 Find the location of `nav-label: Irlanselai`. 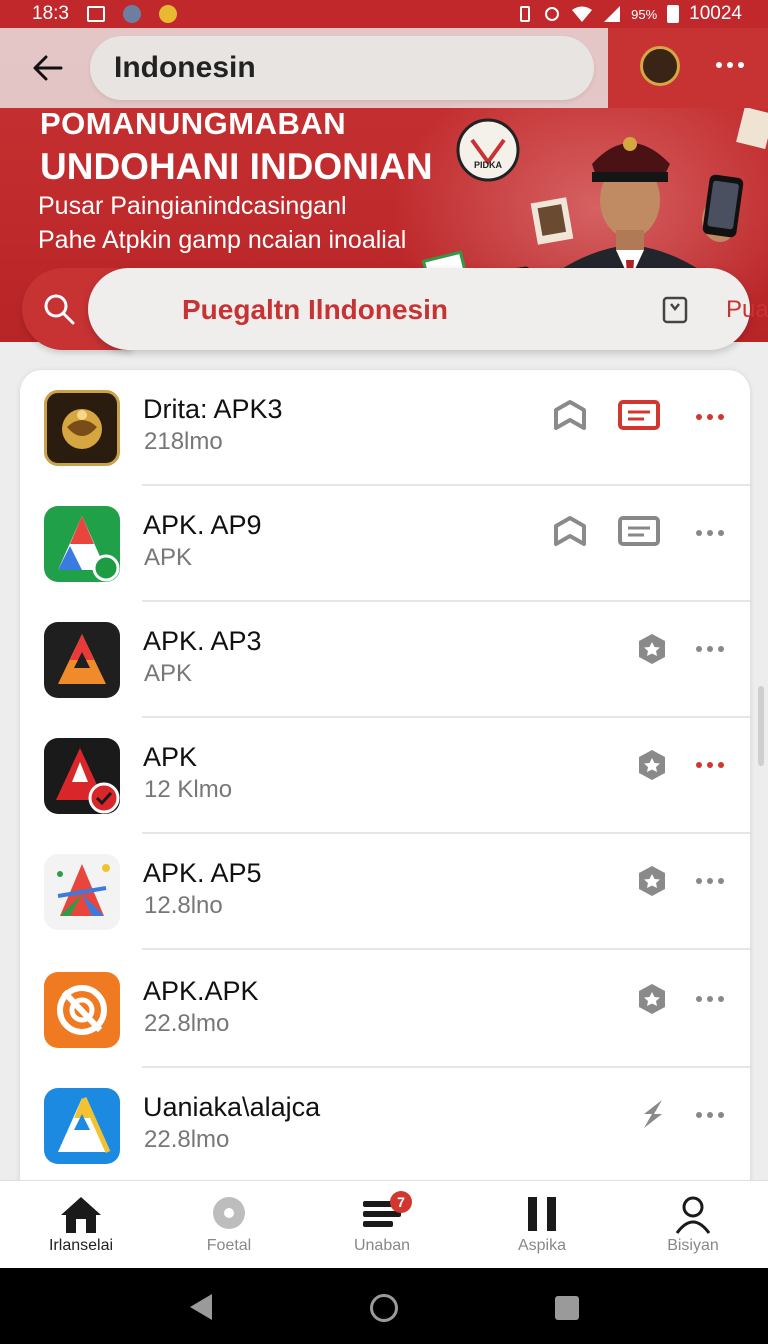

nav-label: Irlanselai is located at coordinates (81, 1245).